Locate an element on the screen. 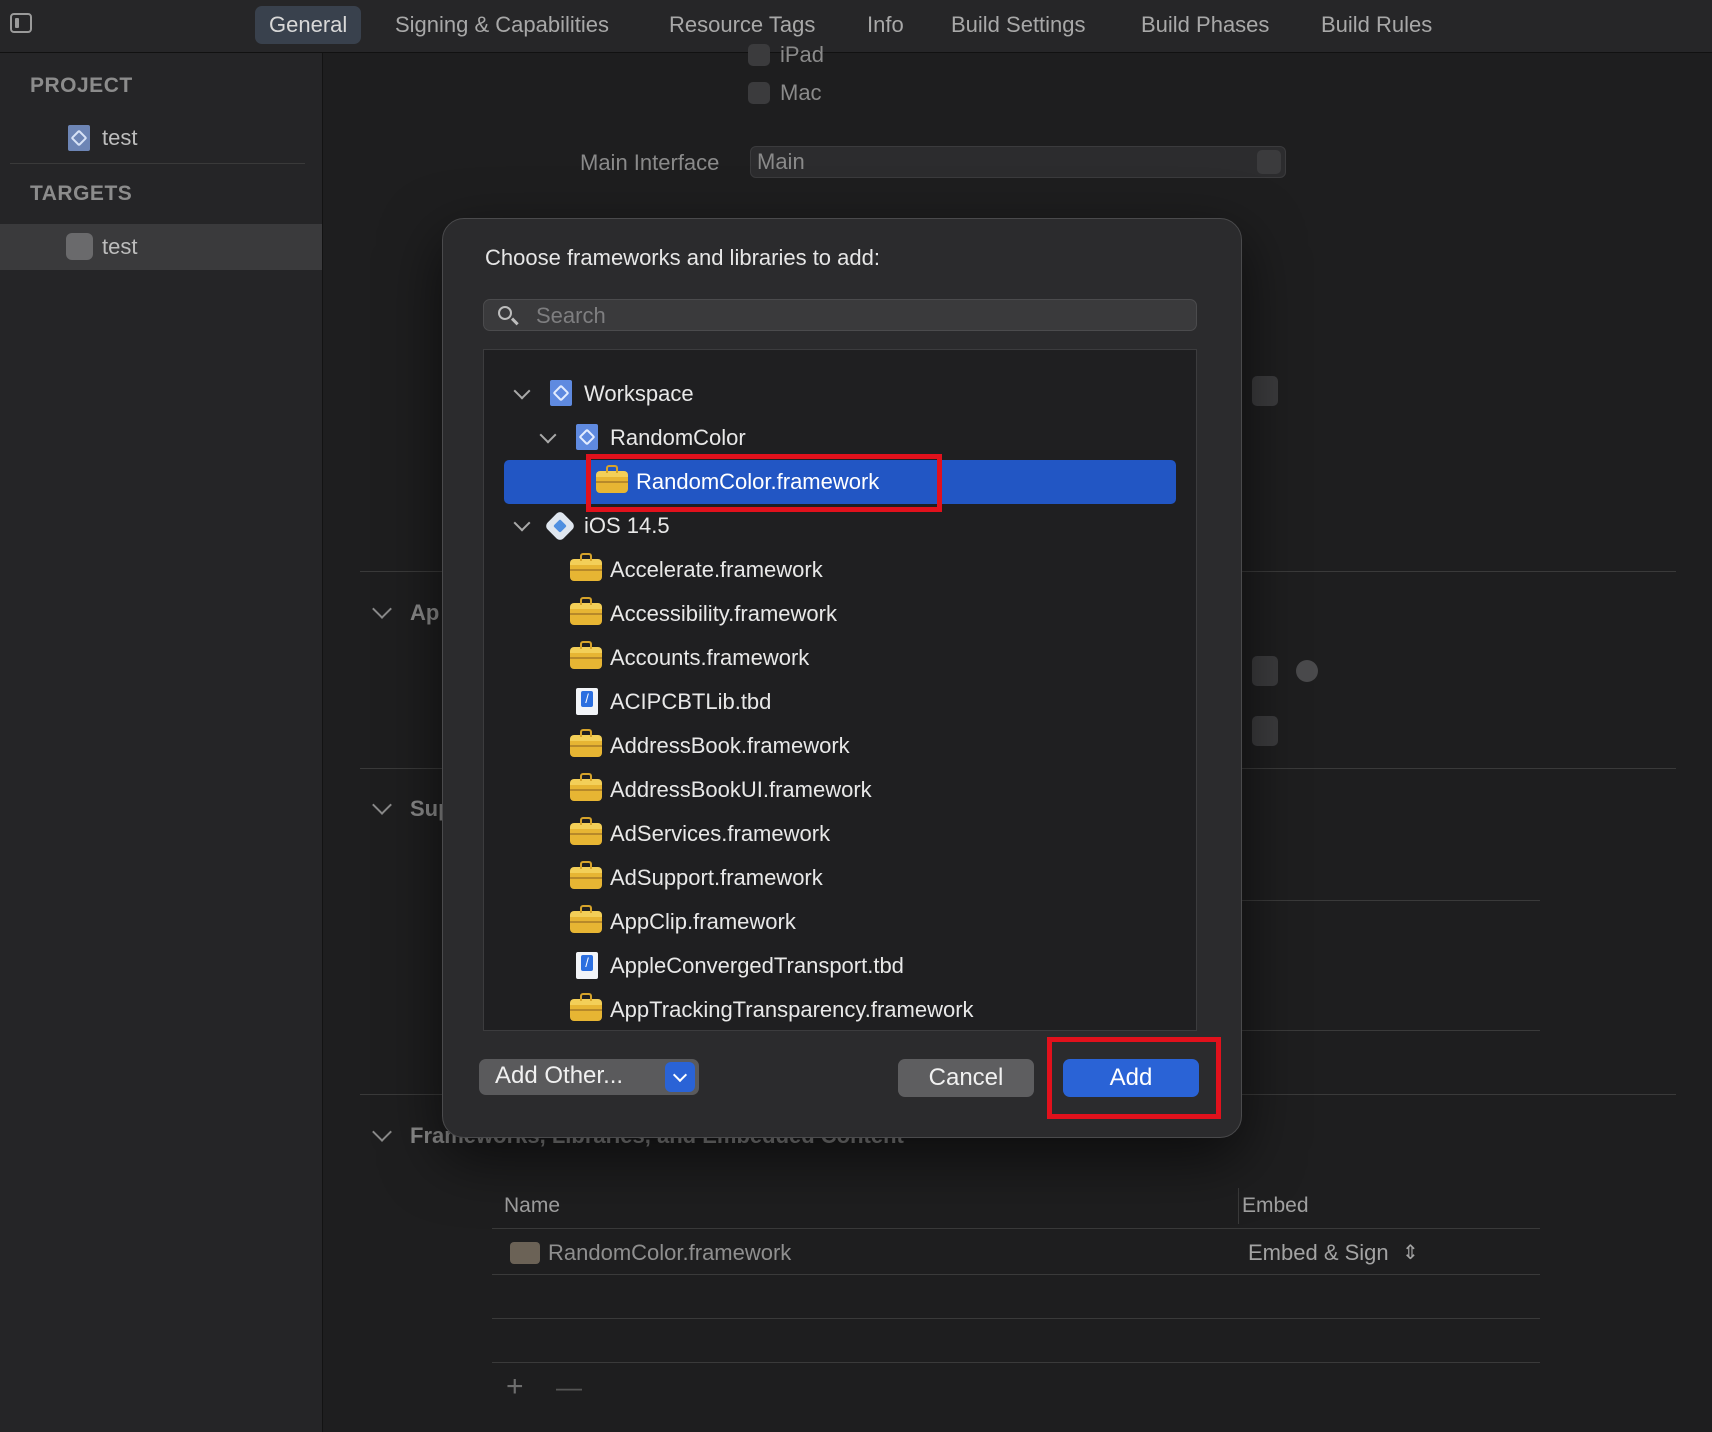 The image size is (1712, 1432). mac-label: Mac is located at coordinates (801, 92).